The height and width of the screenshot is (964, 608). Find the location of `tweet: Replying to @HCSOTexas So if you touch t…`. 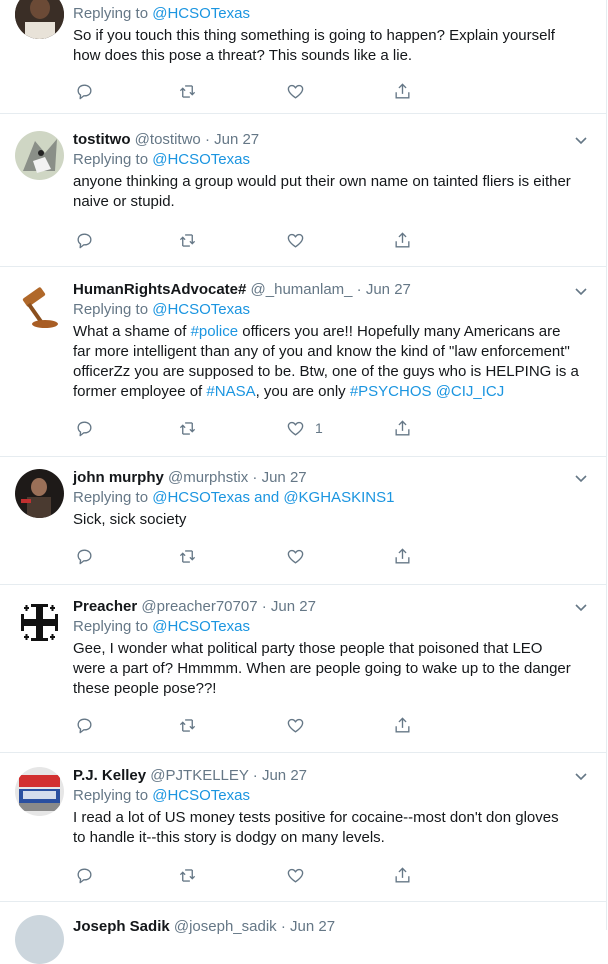

tweet: Replying to @HCSOTexas So if you touch t… is located at coordinates (303, 57).